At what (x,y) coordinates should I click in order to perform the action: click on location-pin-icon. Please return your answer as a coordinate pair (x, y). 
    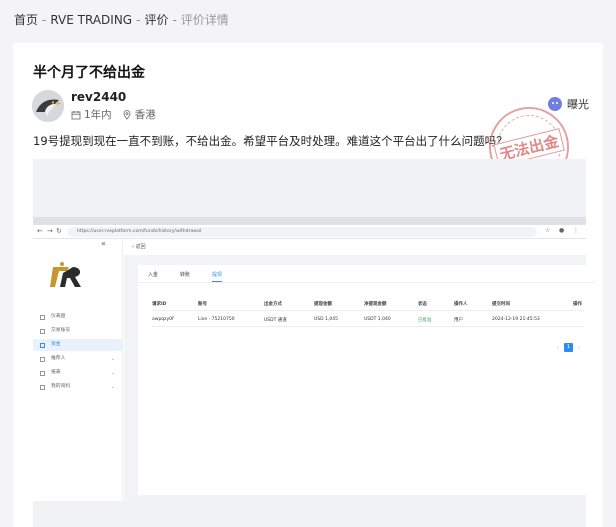
    Looking at the image, I should click on (127, 114).